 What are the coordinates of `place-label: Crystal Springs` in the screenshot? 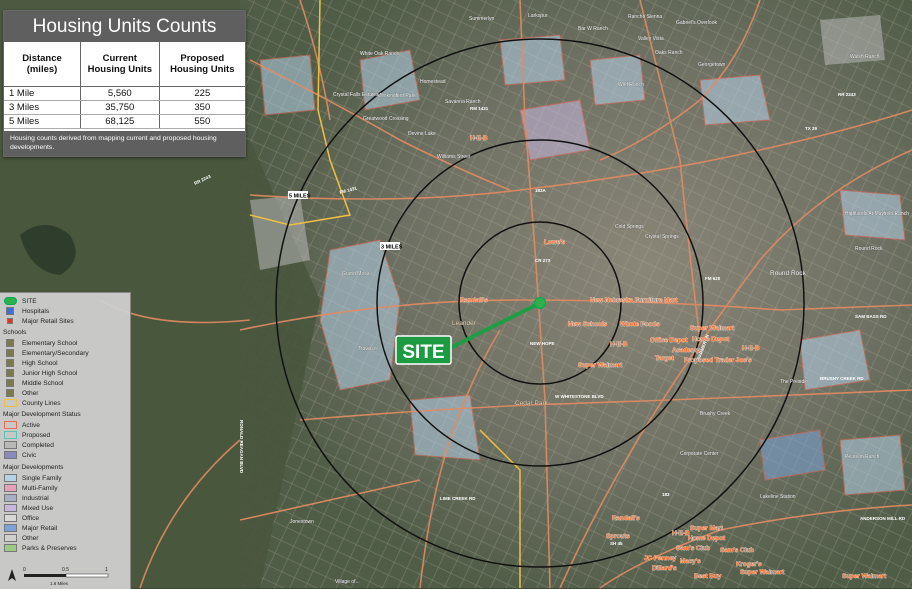 It's located at (662, 237).